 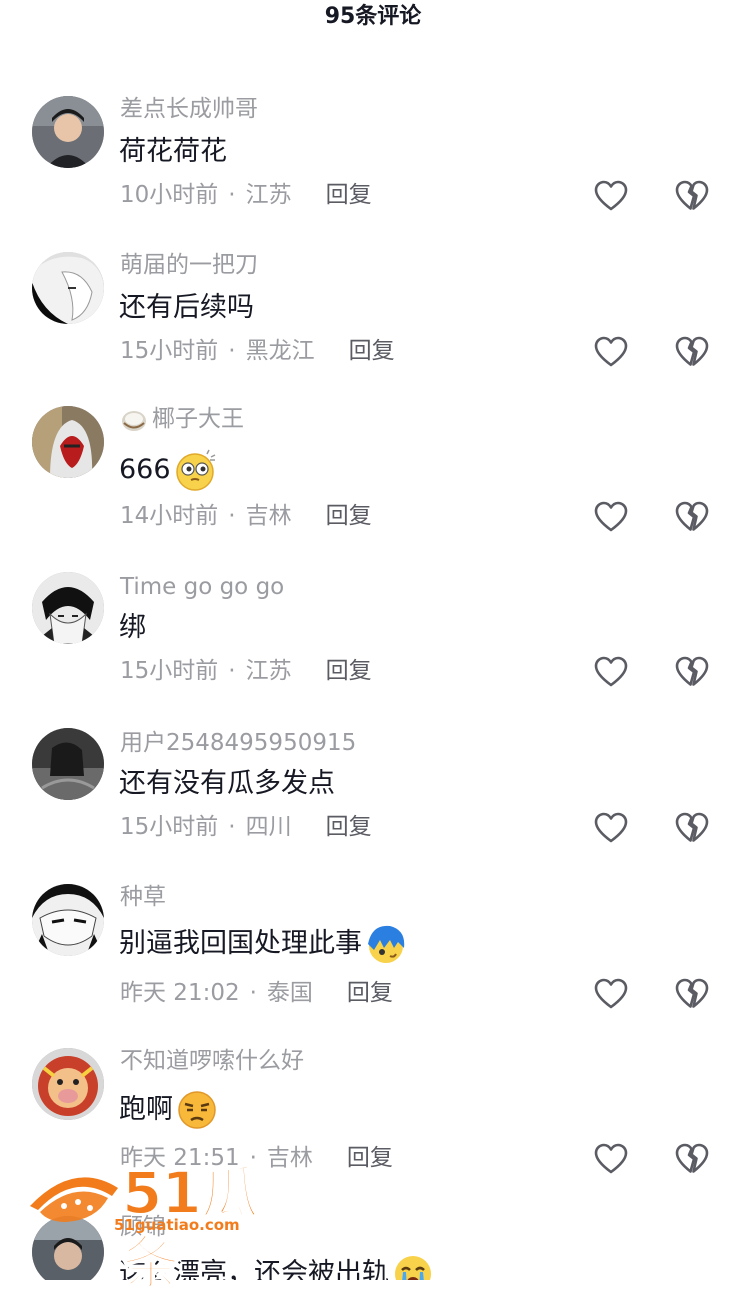 What do you see at coordinates (198, 419) in the screenshot?
I see `comment-username-text: 椰子大王` at bounding box center [198, 419].